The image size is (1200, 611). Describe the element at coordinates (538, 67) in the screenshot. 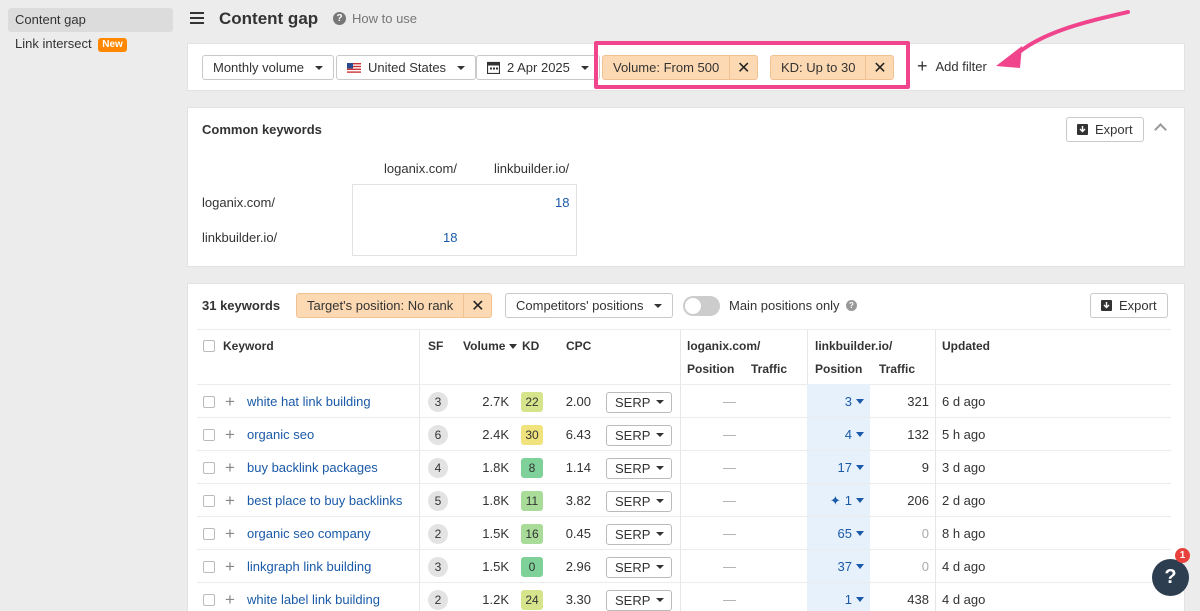

I see `date-dropdown: 2 Apr 2025` at that location.